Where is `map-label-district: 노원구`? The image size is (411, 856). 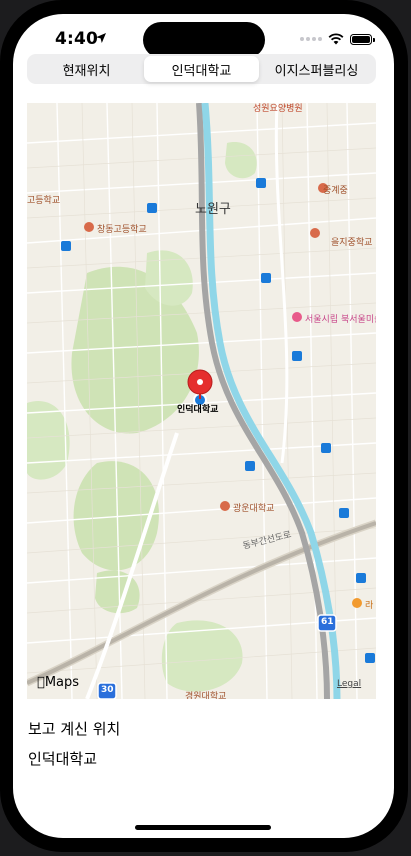
map-label-district: 노원구 is located at coordinates (213, 209).